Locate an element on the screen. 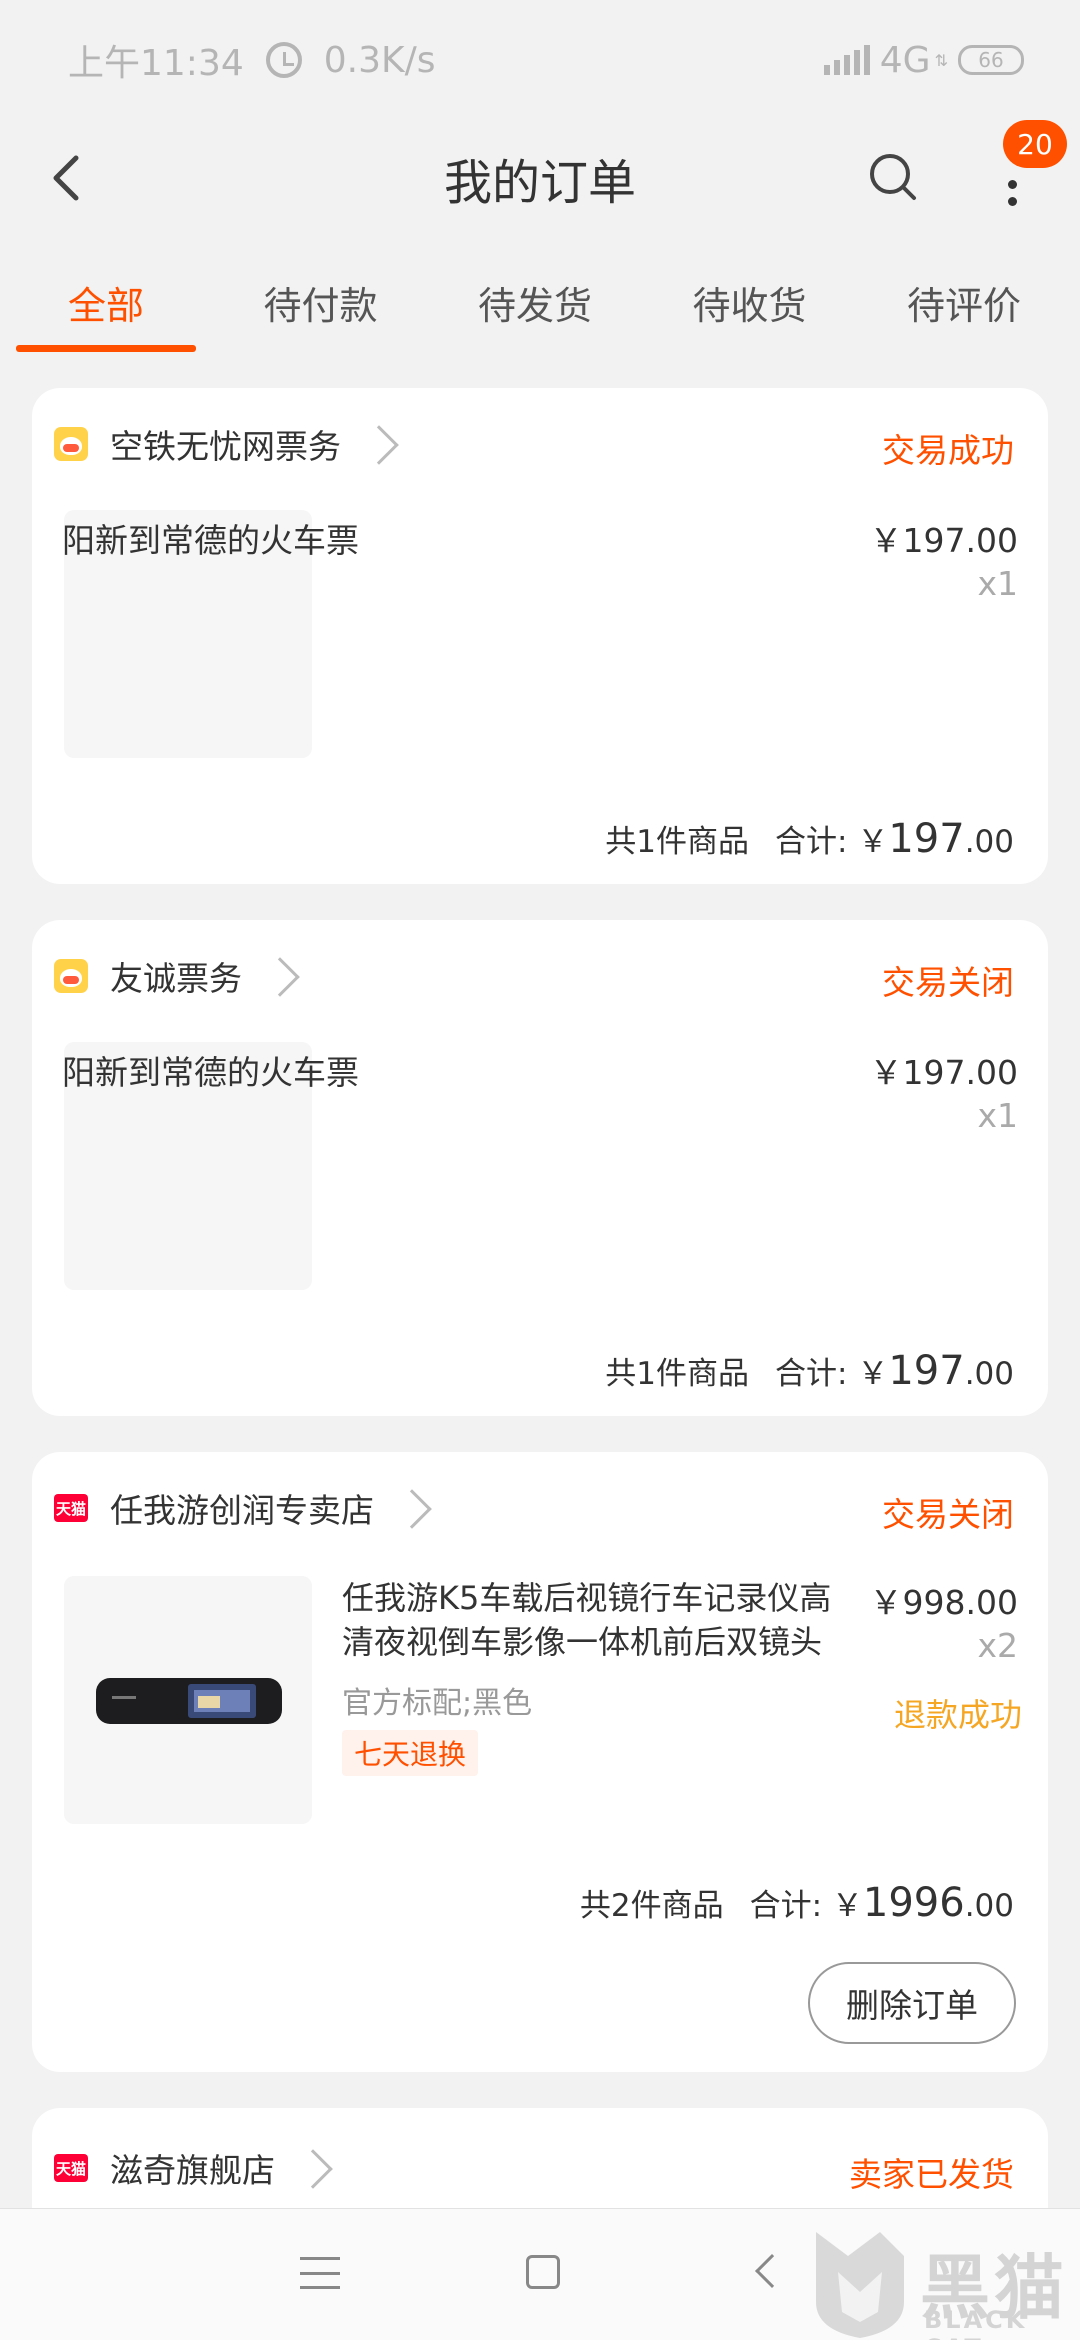  battery-level: 66 is located at coordinates (991, 60).